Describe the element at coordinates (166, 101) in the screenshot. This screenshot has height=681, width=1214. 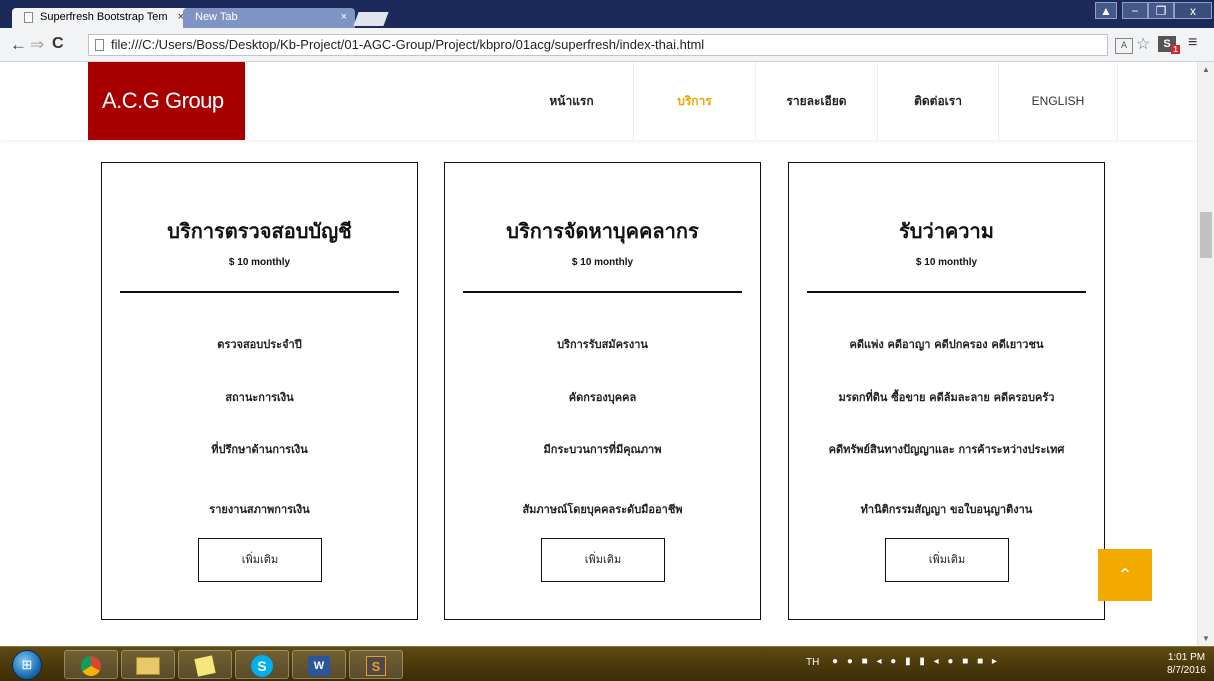
I see `brand-logo: A.C.G Group` at that location.